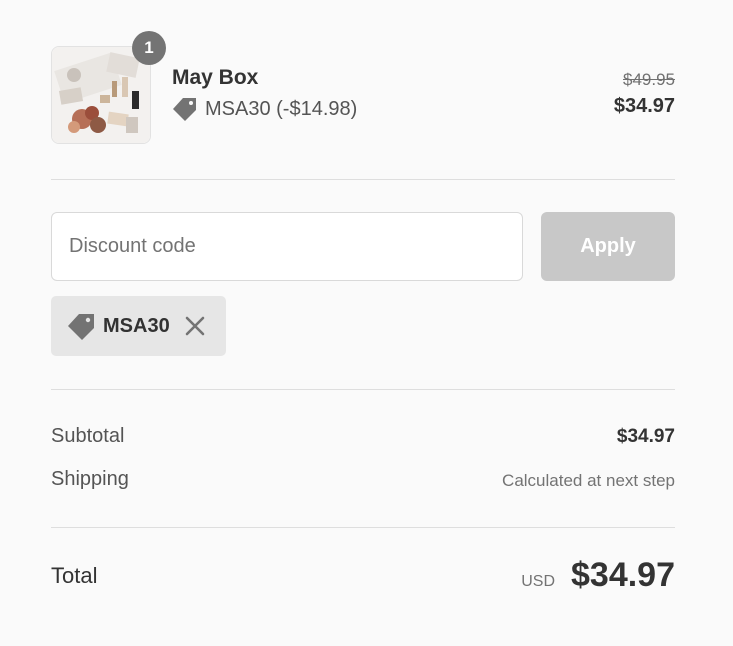 The width and height of the screenshot is (733, 646). What do you see at coordinates (74, 575) in the screenshot?
I see `total-label: Total` at bounding box center [74, 575].